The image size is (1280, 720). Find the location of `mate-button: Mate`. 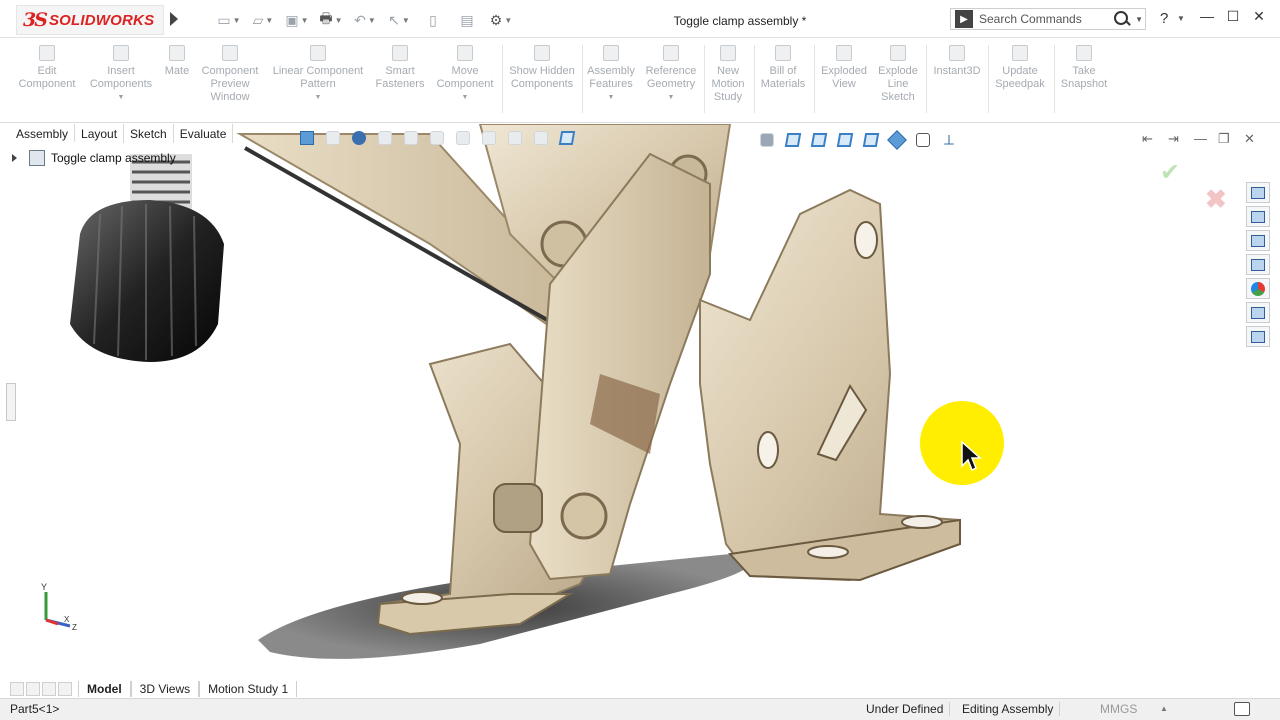

mate-button: Mate is located at coordinates (177, 61).